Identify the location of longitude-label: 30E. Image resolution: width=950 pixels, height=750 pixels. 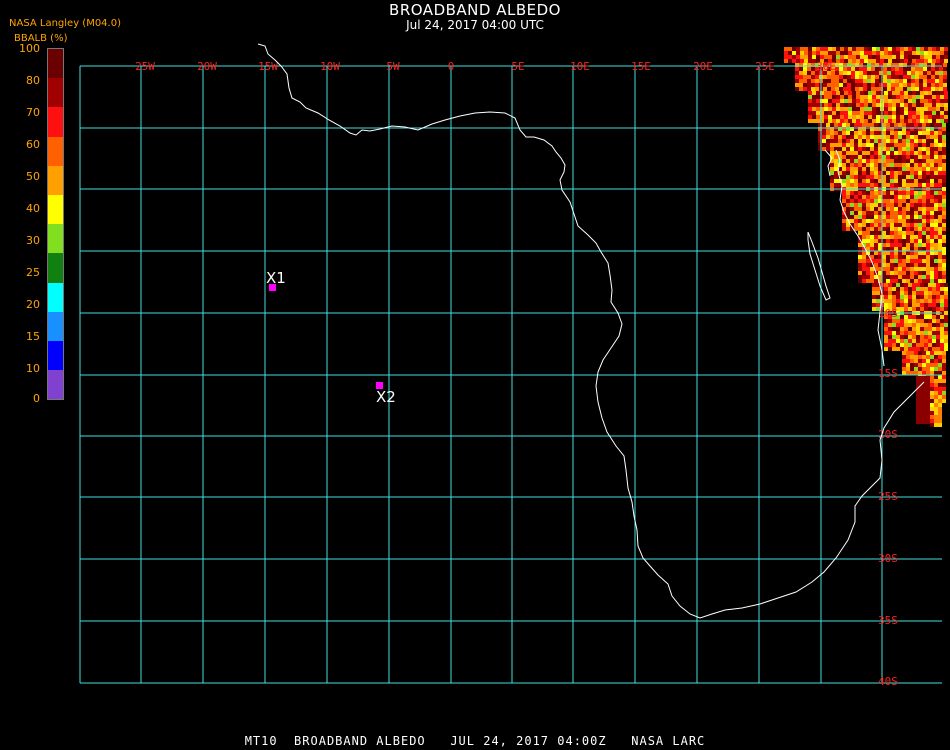
(826, 66).